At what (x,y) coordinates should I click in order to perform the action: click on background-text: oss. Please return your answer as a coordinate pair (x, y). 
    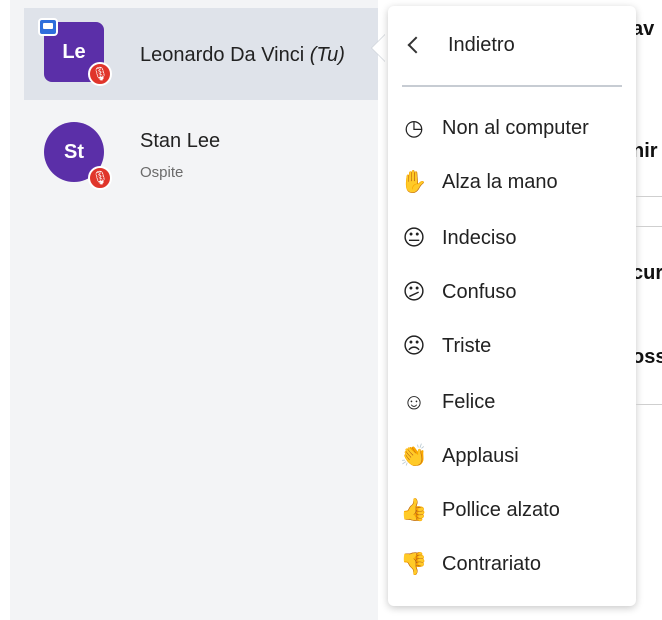
    Looking at the image, I should click on (649, 357).